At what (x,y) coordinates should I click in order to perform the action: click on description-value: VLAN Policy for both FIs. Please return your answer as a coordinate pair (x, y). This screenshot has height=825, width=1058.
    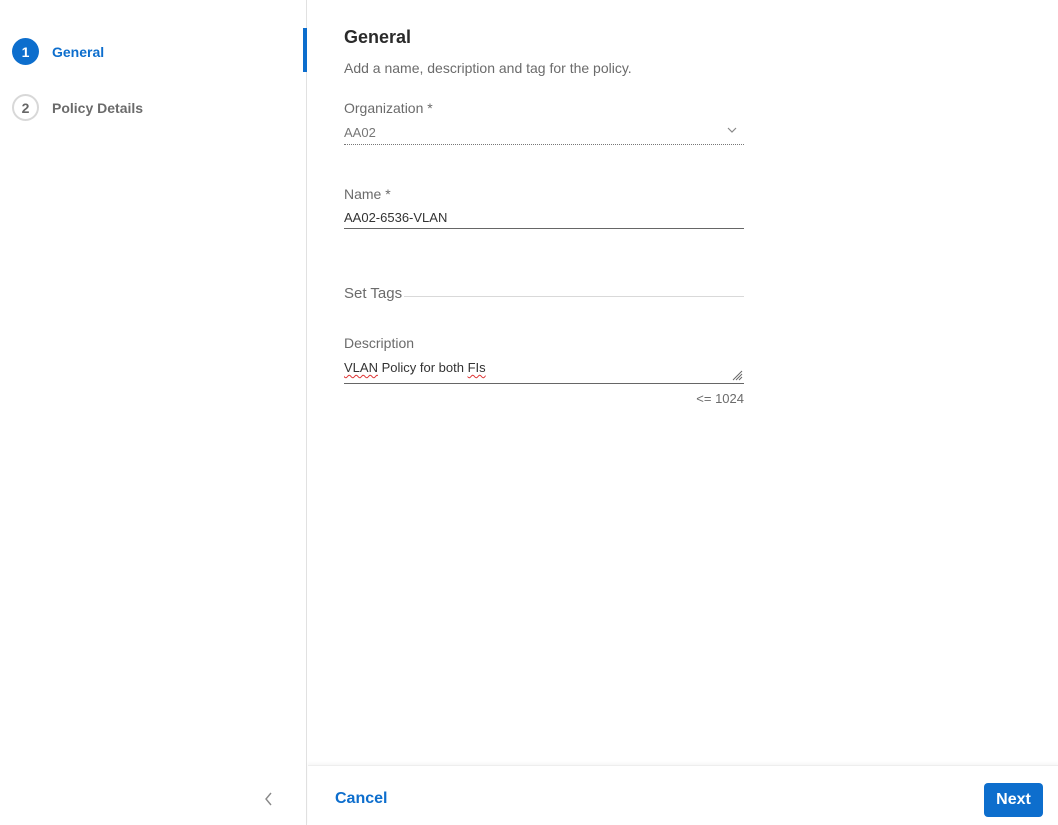
    Looking at the image, I should click on (415, 367).